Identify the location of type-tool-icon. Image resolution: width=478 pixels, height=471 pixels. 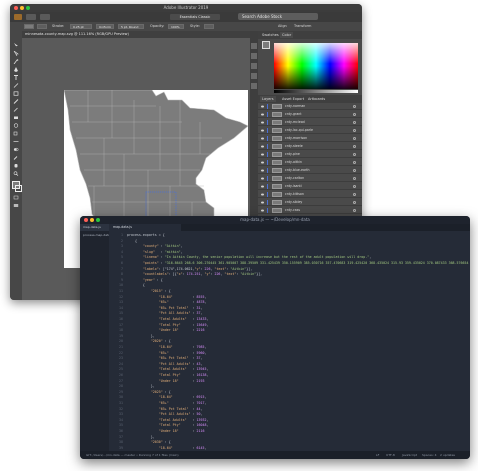
(16, 77).